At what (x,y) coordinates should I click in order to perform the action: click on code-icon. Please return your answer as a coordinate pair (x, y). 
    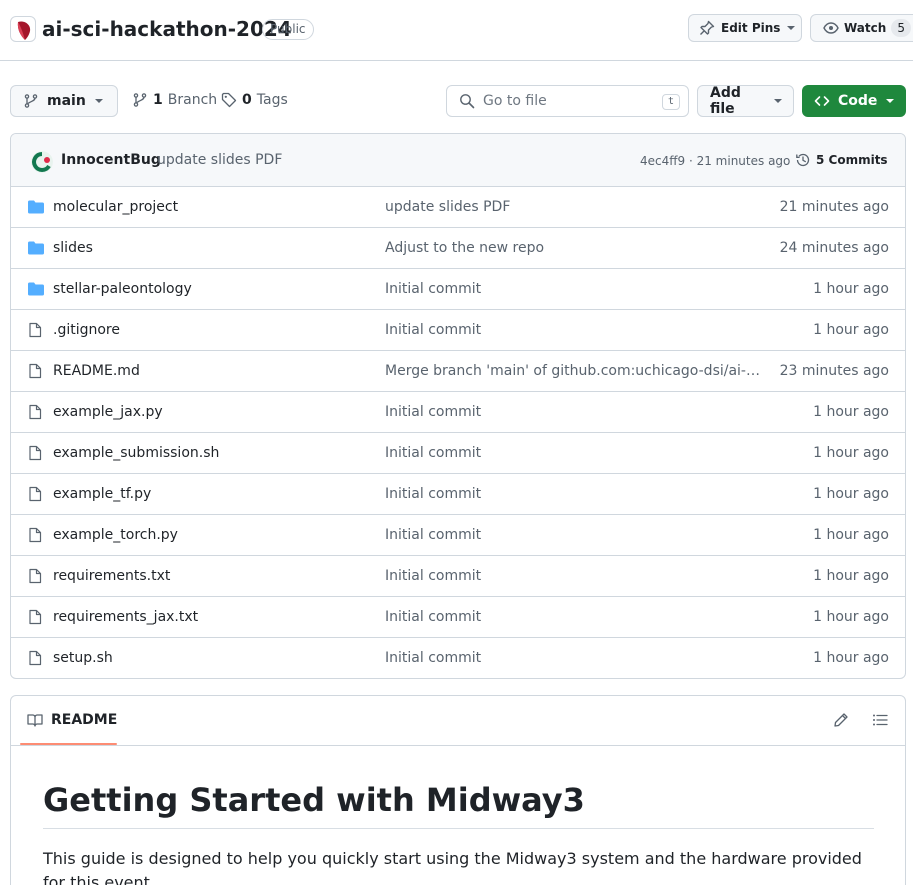
    Looking at the image, I should click on (822, 101).